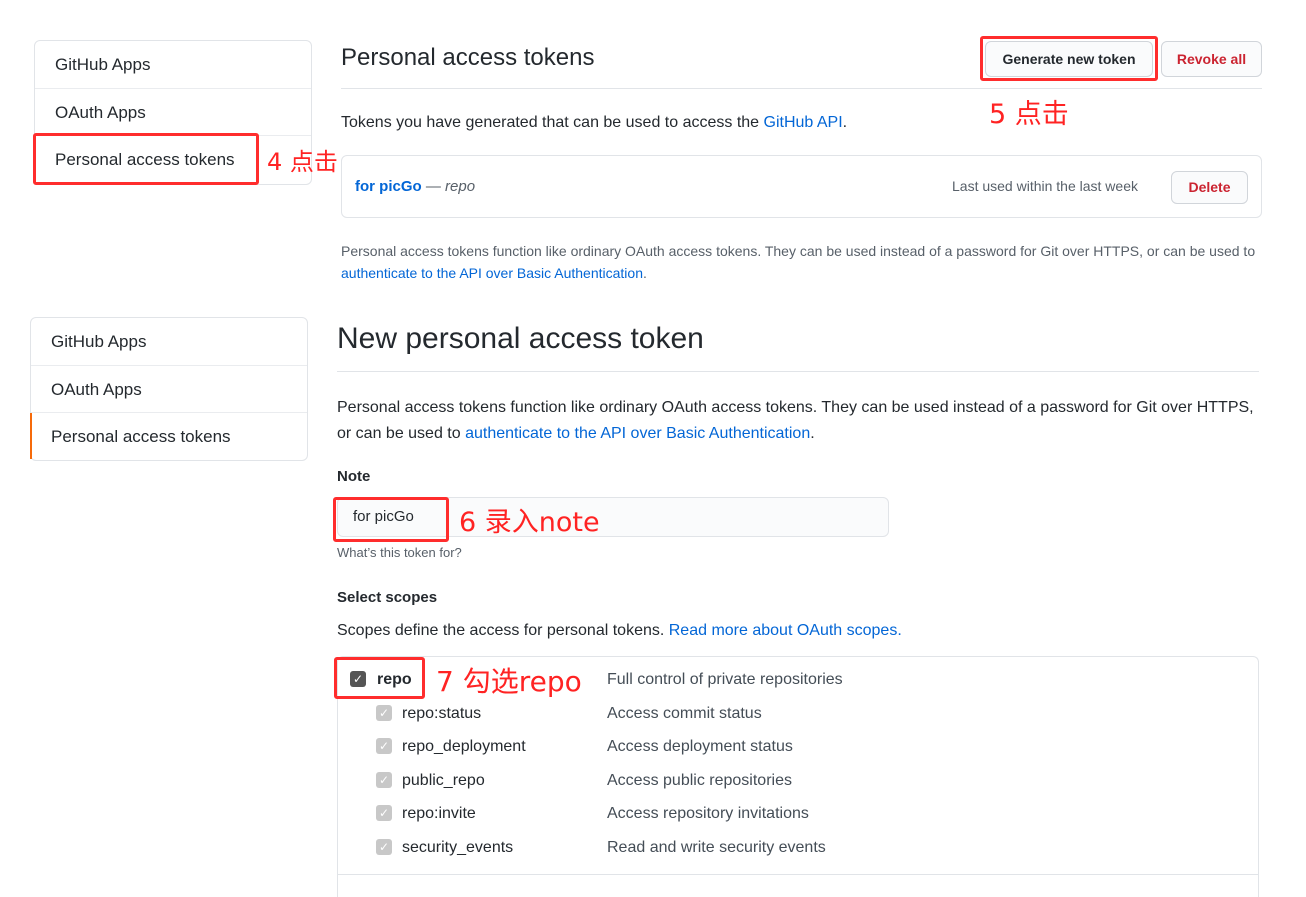 This screenshot has width=1306, height=897. What do you see at coordinates (845, 122) in the screenshot?
I see `intro-text-end: .` at bounding box center [845, 122].